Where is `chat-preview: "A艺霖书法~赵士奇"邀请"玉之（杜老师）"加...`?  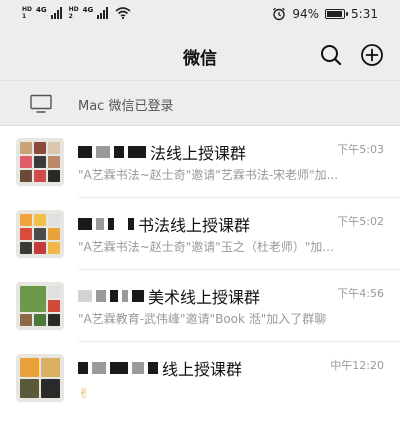 chat-preview: "A艺霖书法~赵士奇"邀请"玉之（杜老师）"加... is located at coordinates (206, 247).